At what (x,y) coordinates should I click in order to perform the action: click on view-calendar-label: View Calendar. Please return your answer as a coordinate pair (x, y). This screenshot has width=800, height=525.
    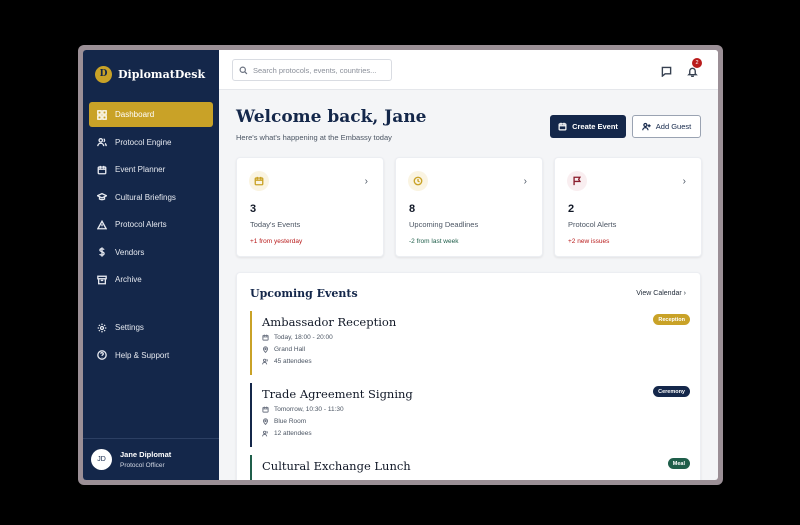
    Looking at the image, I should click on (659, 293).